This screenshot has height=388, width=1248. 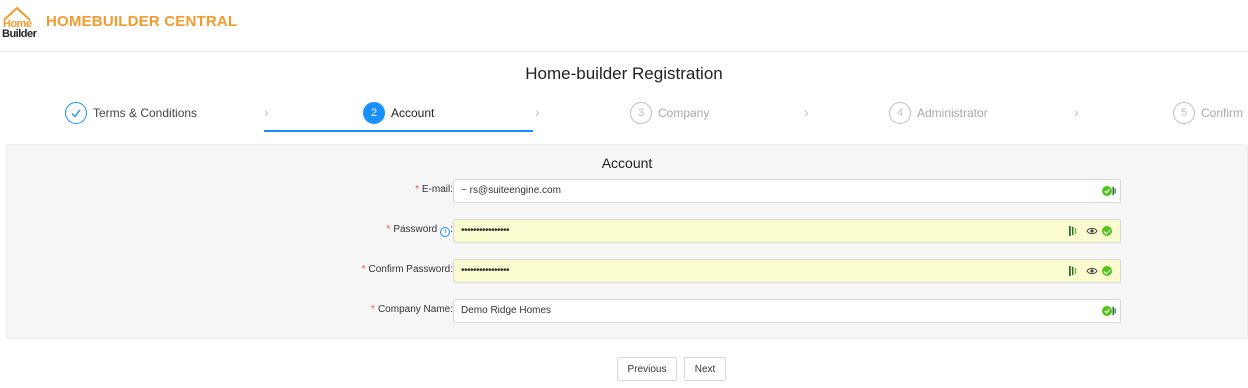 What do you see at coordinates (952, 113) in the screenshot?
I see `step-label: Administrator` at bounding box center [952, 113].